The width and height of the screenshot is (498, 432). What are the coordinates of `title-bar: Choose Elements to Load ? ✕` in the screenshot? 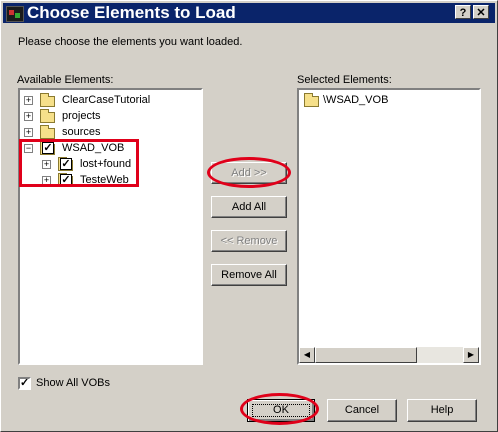 It's located at (249, 13).